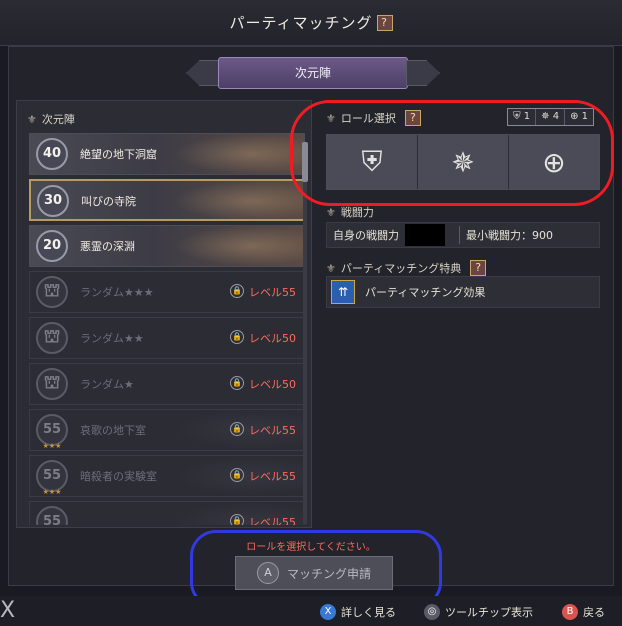 This screenshot has height=626, width=622. What do you see at coordinates (167, 292) in the screenshot?
I see `list-item-locked: ⛫ ランダム★★★ 🔒 レベル55` at bounding box center [167, 292].